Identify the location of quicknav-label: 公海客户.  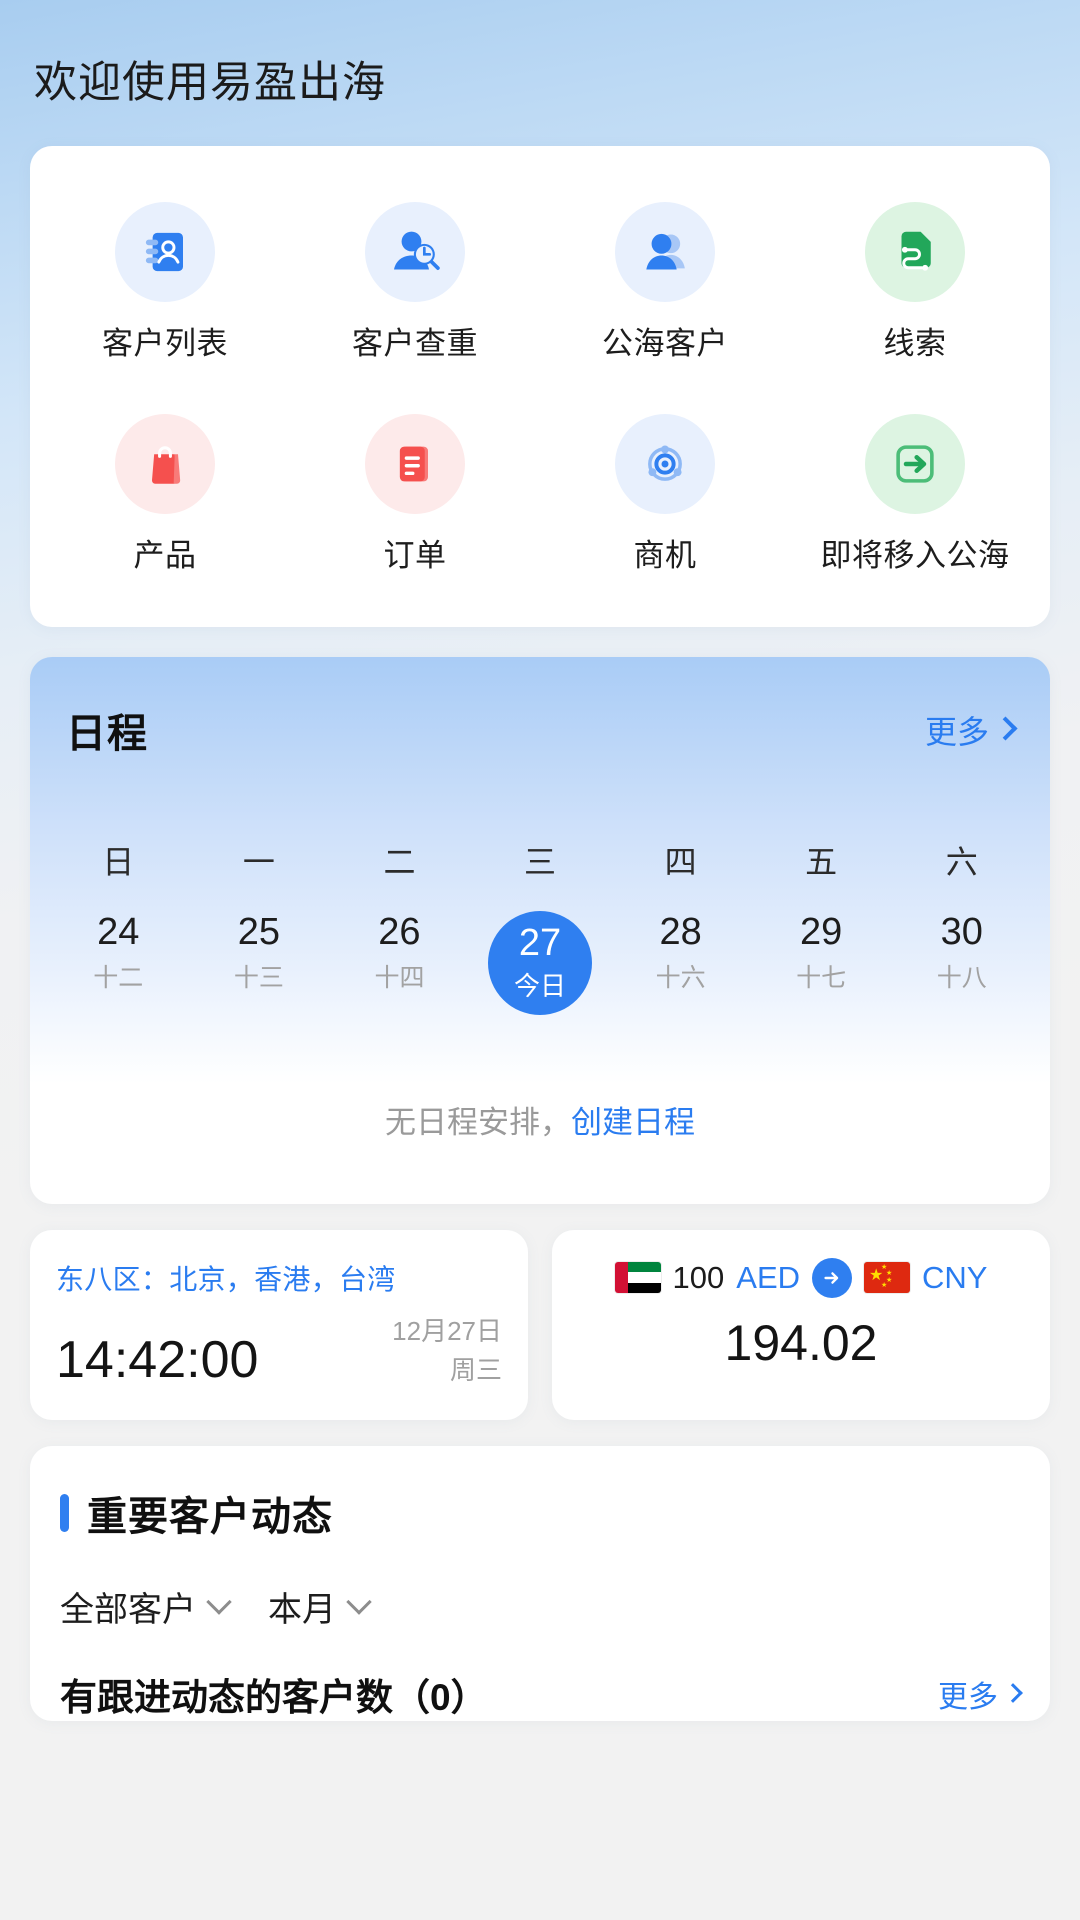
(665, 343).